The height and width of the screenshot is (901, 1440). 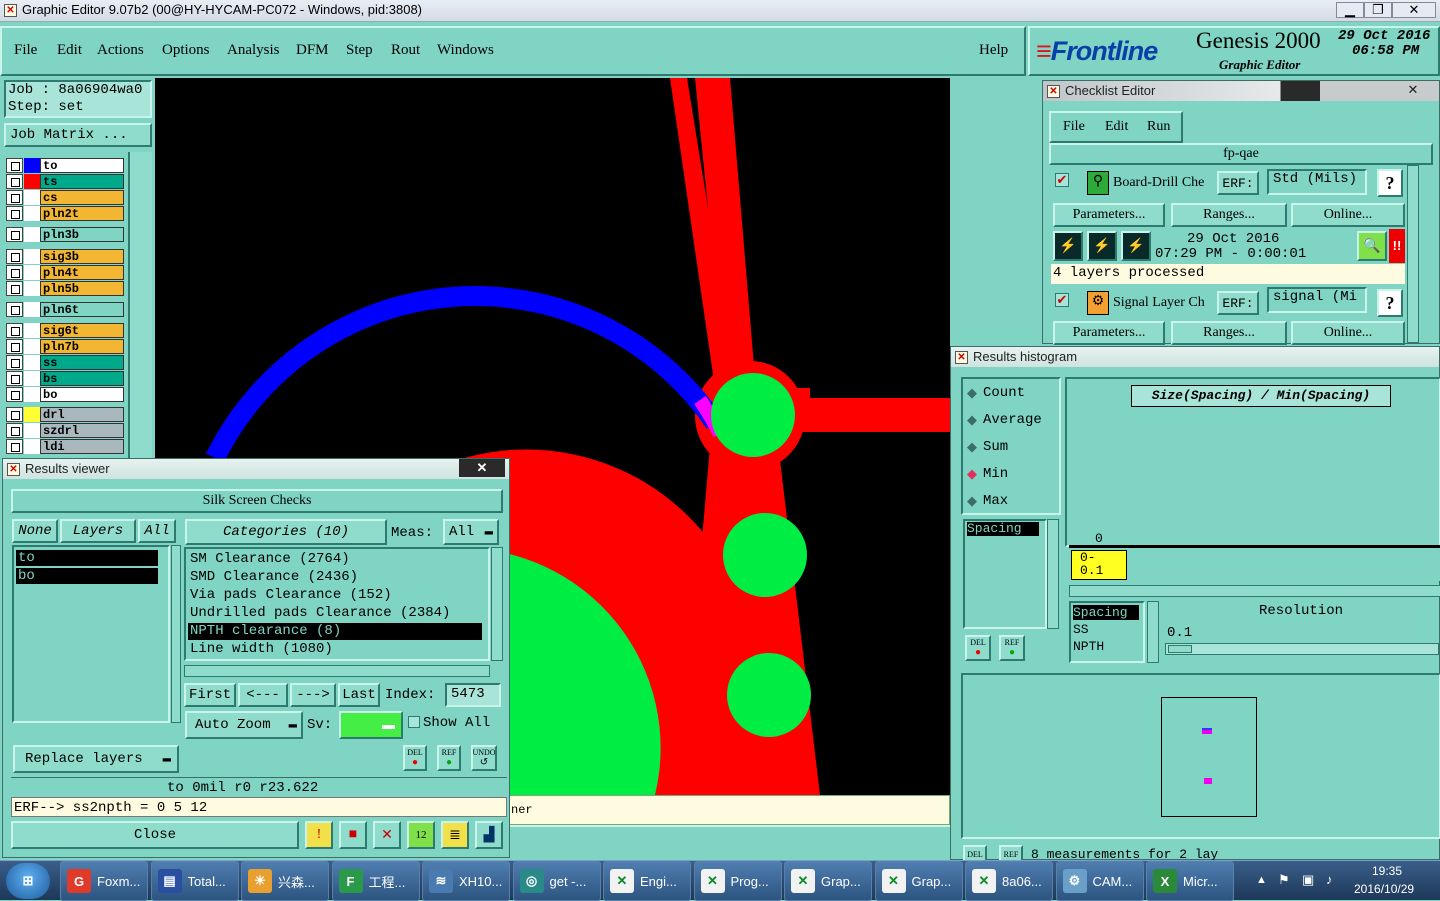 What do you see at coordinates (1384, 889) in the screenshot?
I see `clock-date: 2016/10/29` at bounding box center [1384, 889].